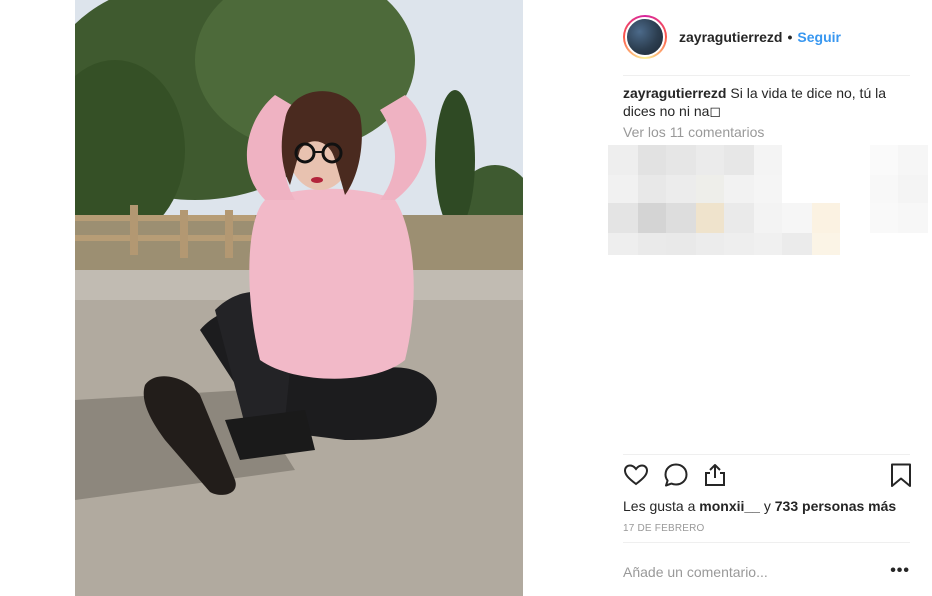 The image size is (932, 596). I want to click on likes-user-link: monxii__, so click(729, 506).